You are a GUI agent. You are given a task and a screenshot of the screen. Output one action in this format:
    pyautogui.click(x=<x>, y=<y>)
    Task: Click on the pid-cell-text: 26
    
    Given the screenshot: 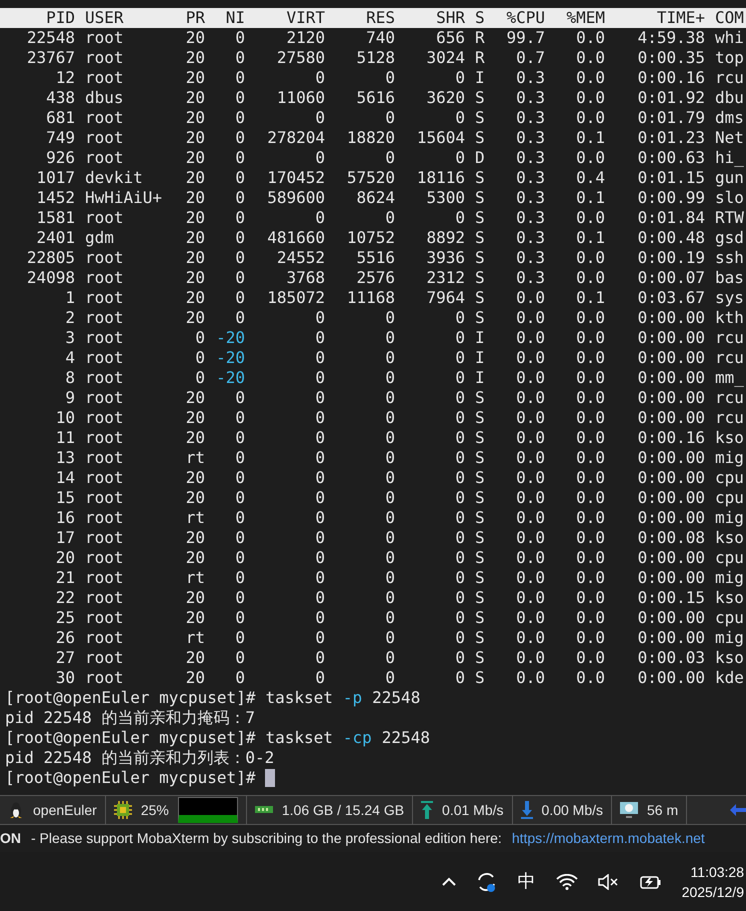 What is the action you would take?
    pyautogui.click(x=64, y=638)
    